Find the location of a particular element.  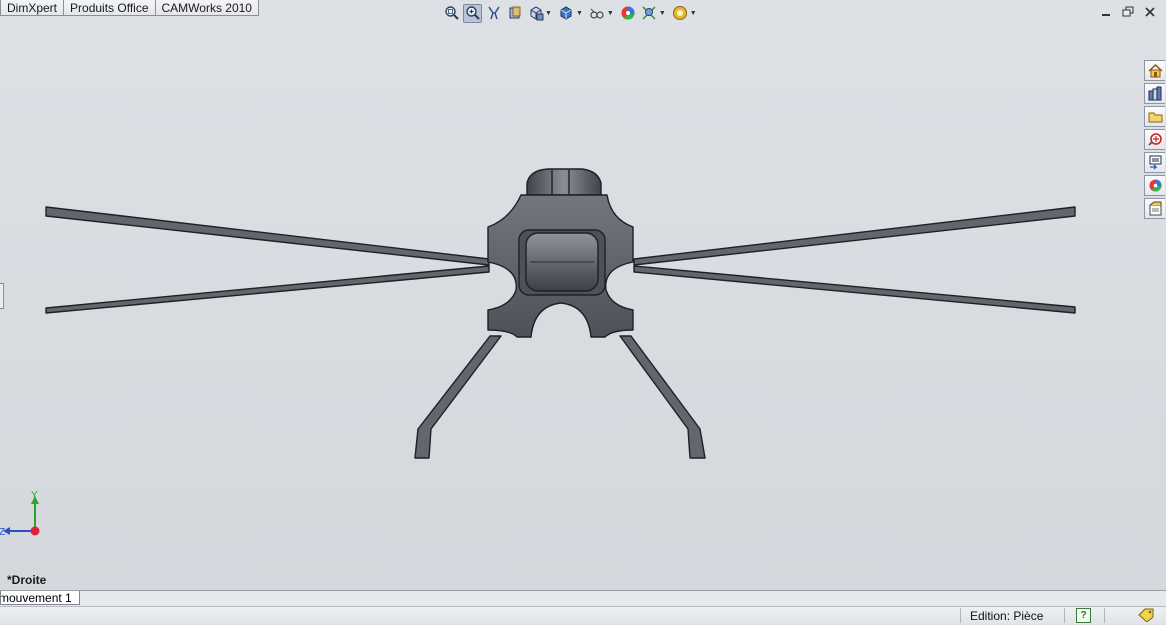

view-orientation-label: *Droite is located at coordinates (27, 580).